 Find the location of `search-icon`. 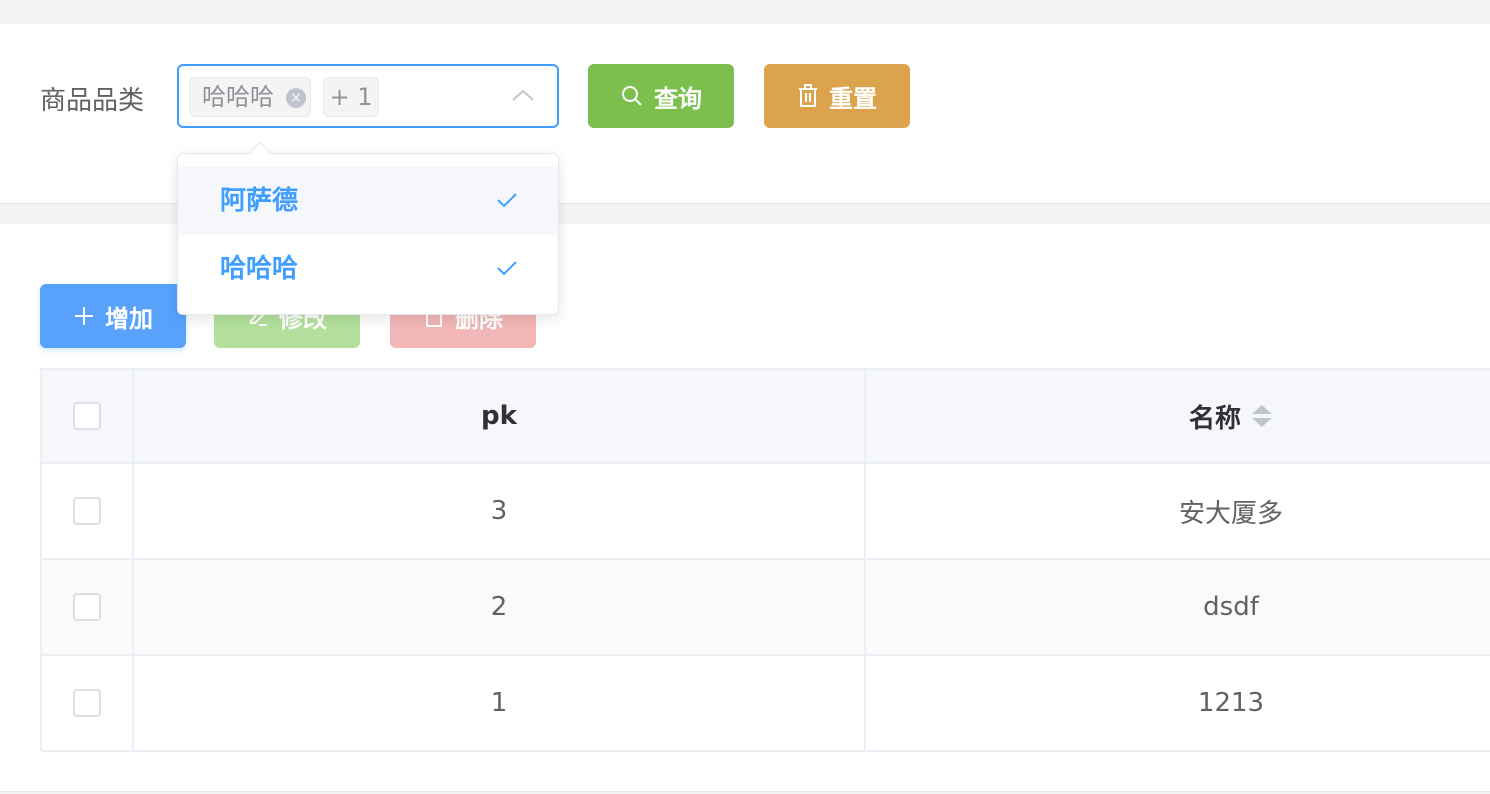

search-icon is located at coordinates (632, 96).